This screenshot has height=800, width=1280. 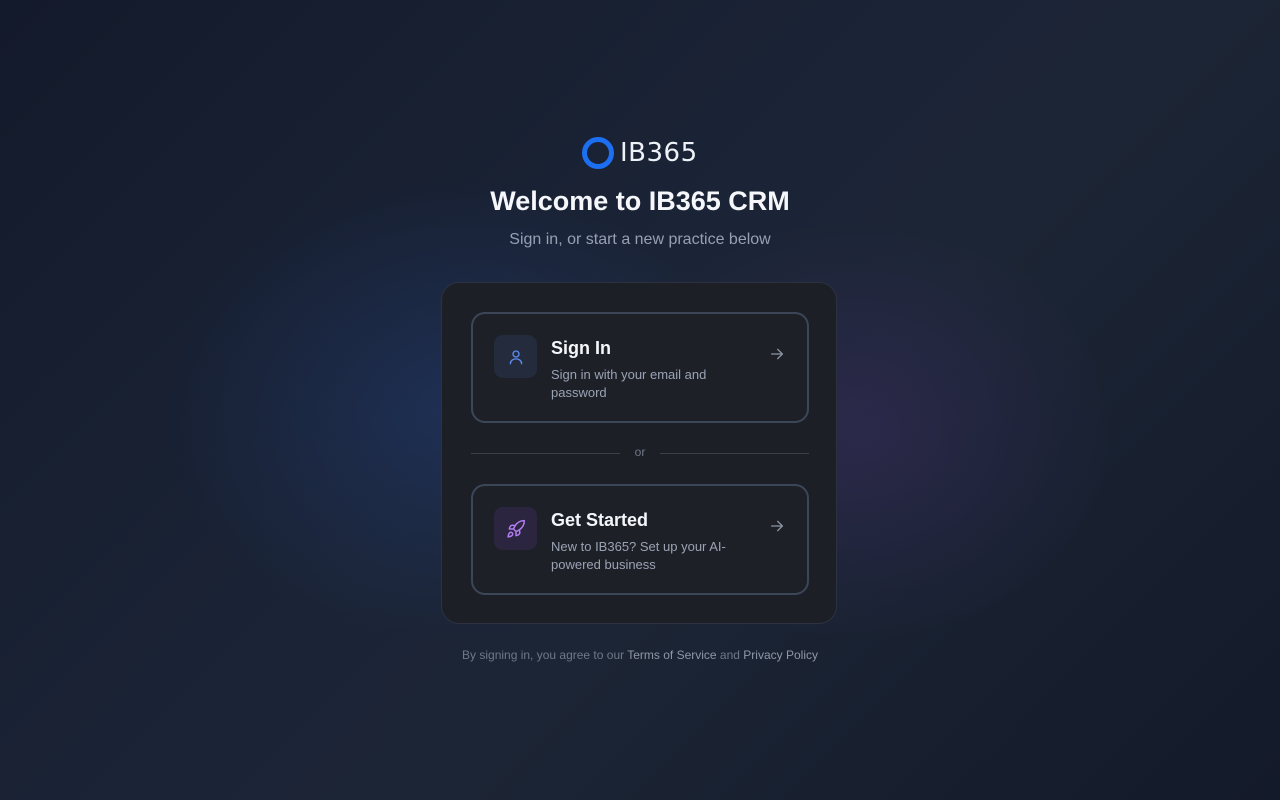 What do you see at coordinates (780, 655) in the screenshot?
I see `privacy-policy-link: Privacy Policy` at bounding box center [780, 655].